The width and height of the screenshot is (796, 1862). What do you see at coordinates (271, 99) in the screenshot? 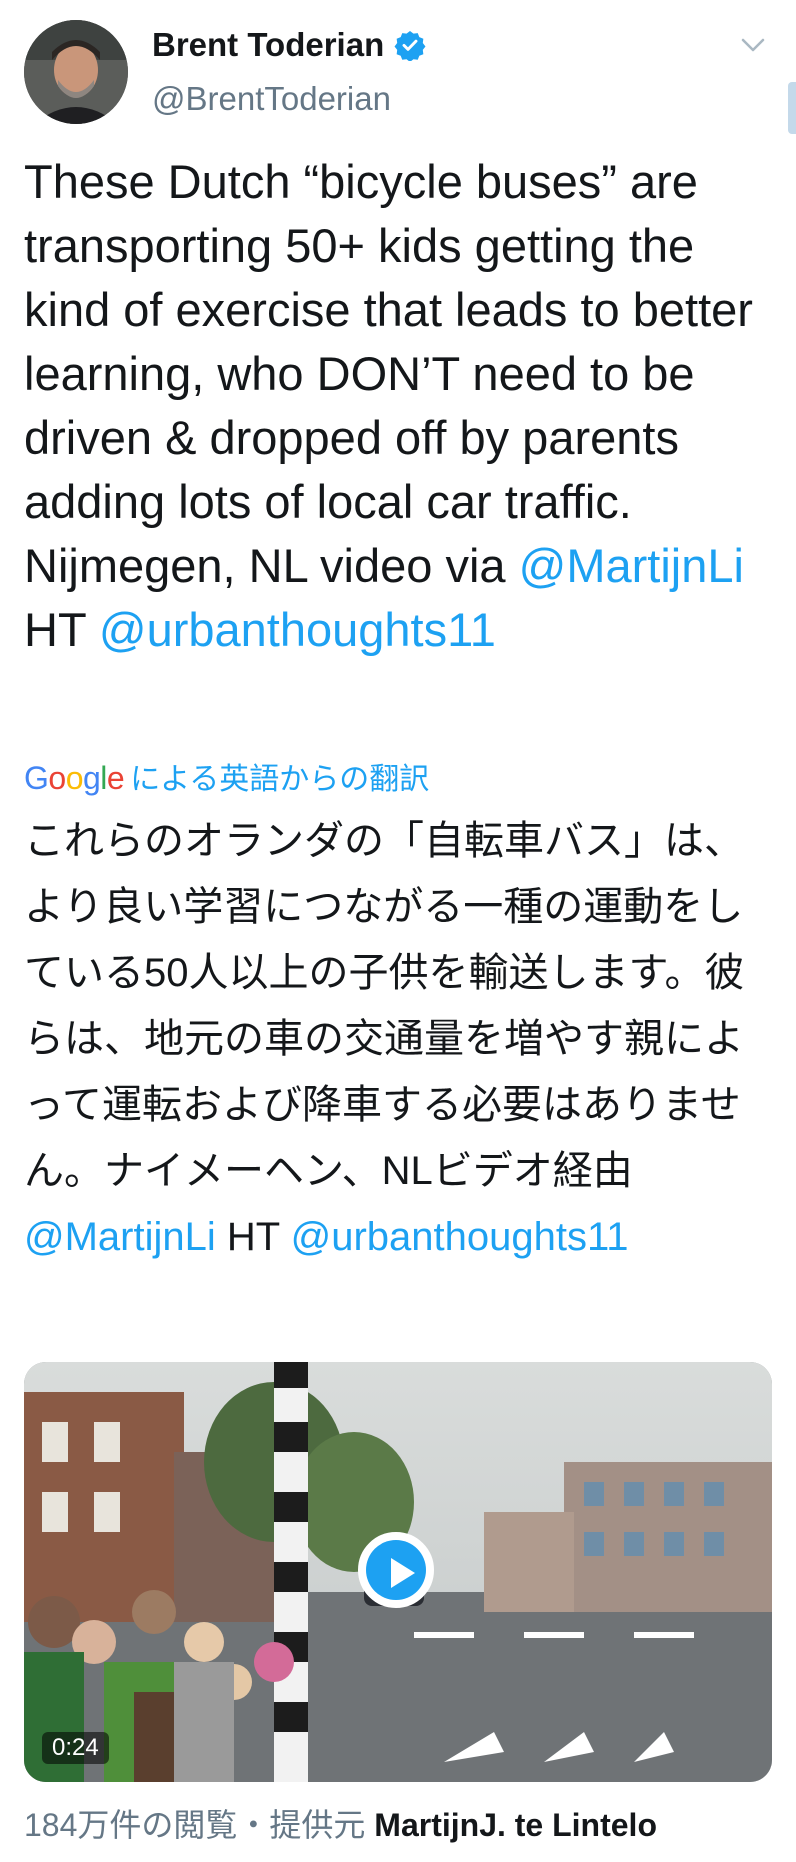
I see `user-handle: @BrentToderian` at bounding box center [271, 99].